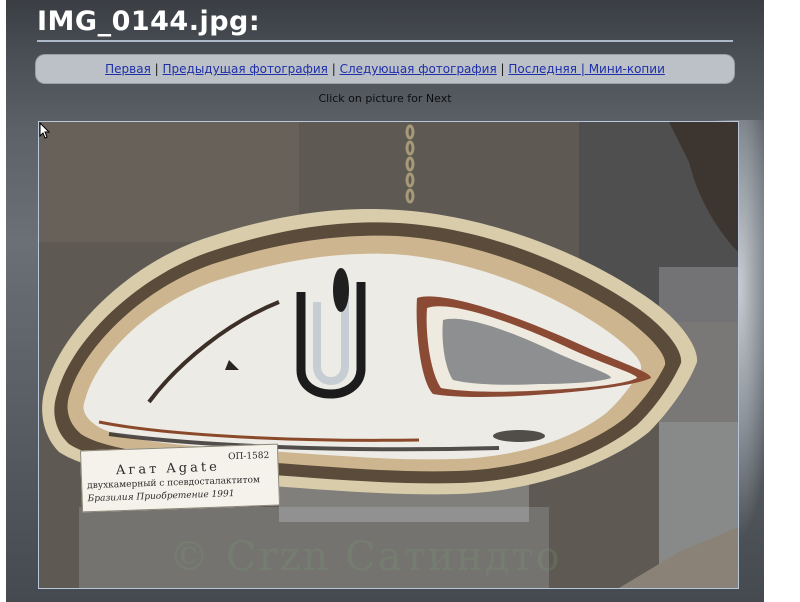 Image resolution: width=800 pixels, height=602 pixels. What do you see at coordinates (248, 456) in the screenshot?
I see `specimen-code: ОП-1582` at bounding box center [248, 456].